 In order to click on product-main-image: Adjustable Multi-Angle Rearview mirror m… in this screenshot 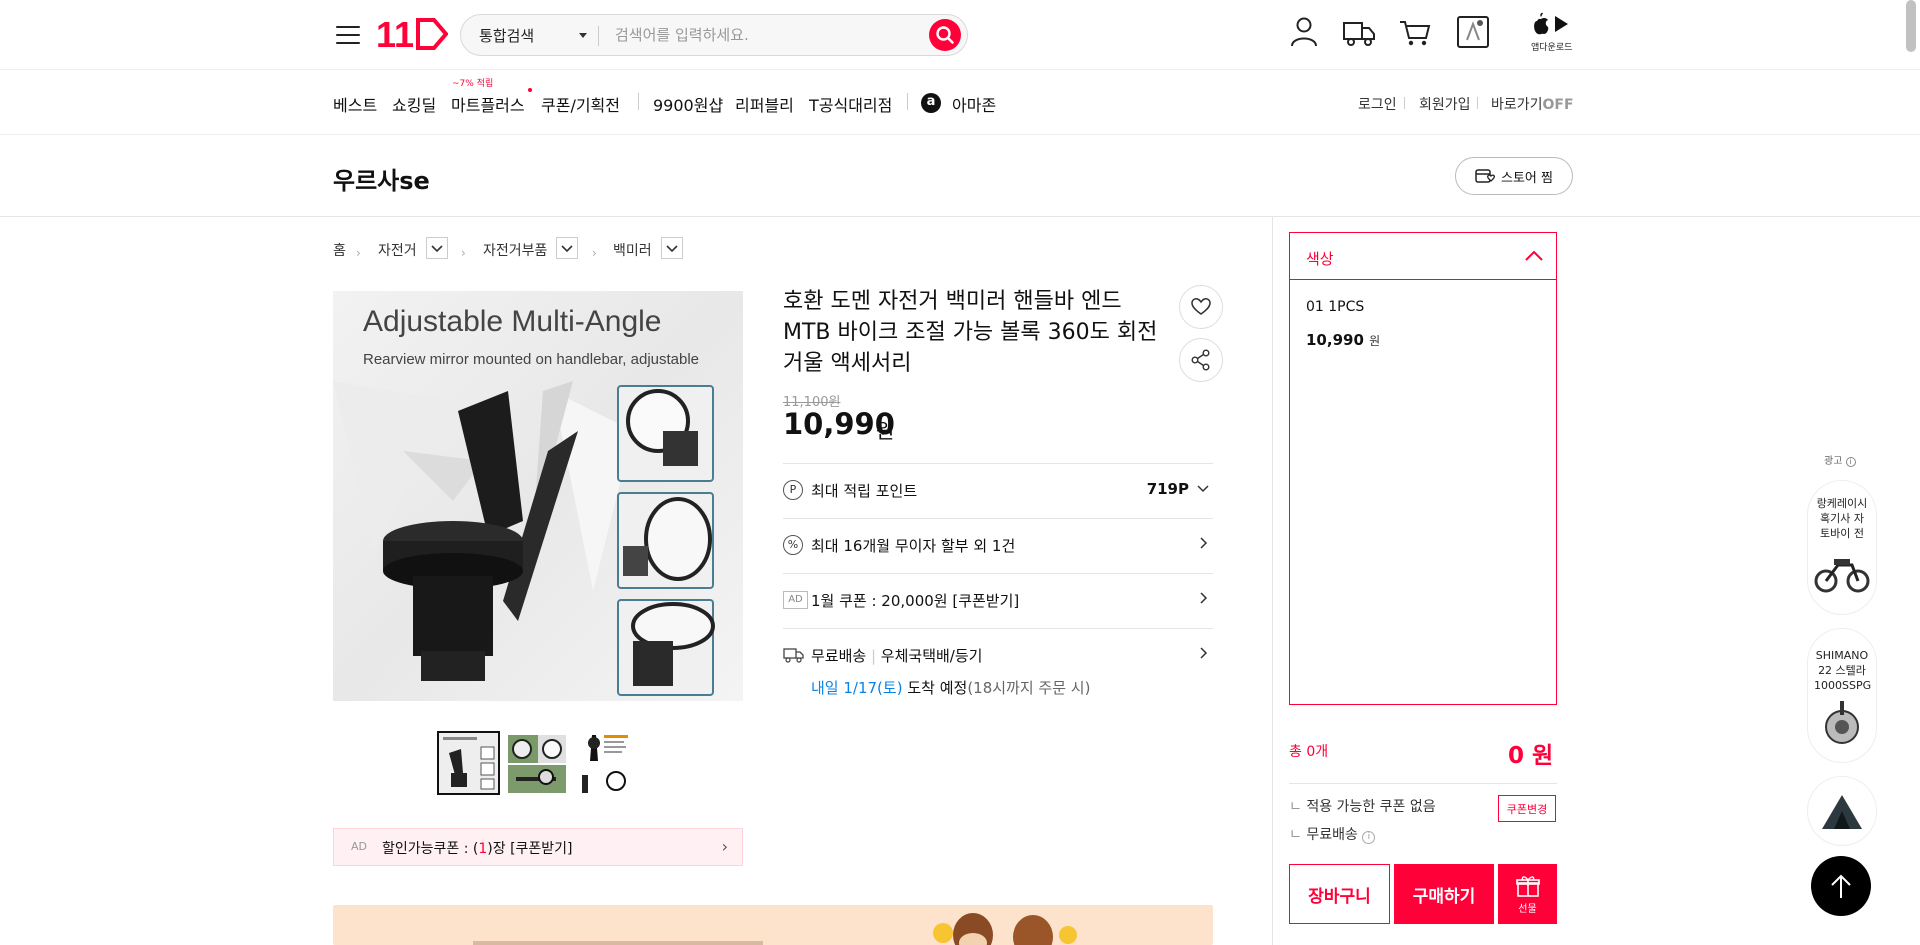, I will do `click(538, 496)`.